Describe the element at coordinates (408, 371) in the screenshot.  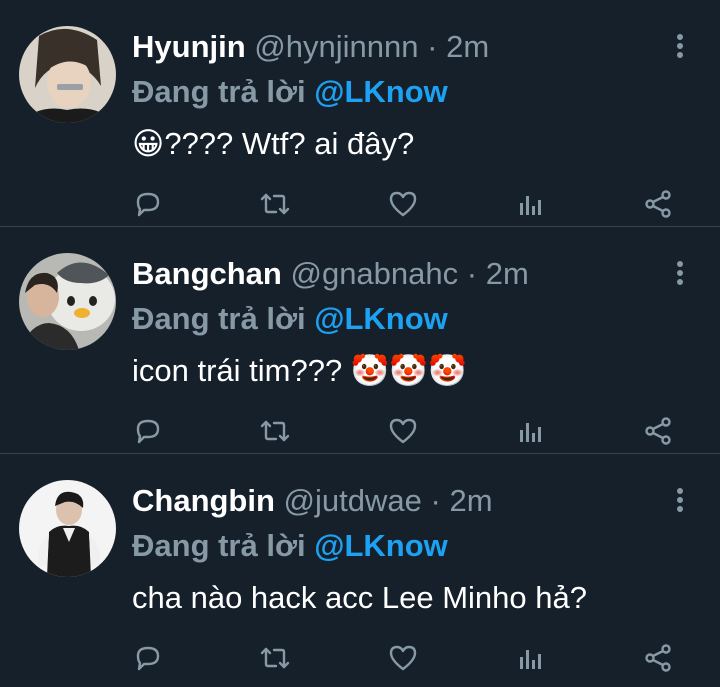
I see `clown-emoji: 🤡🤡🤡` at that location.